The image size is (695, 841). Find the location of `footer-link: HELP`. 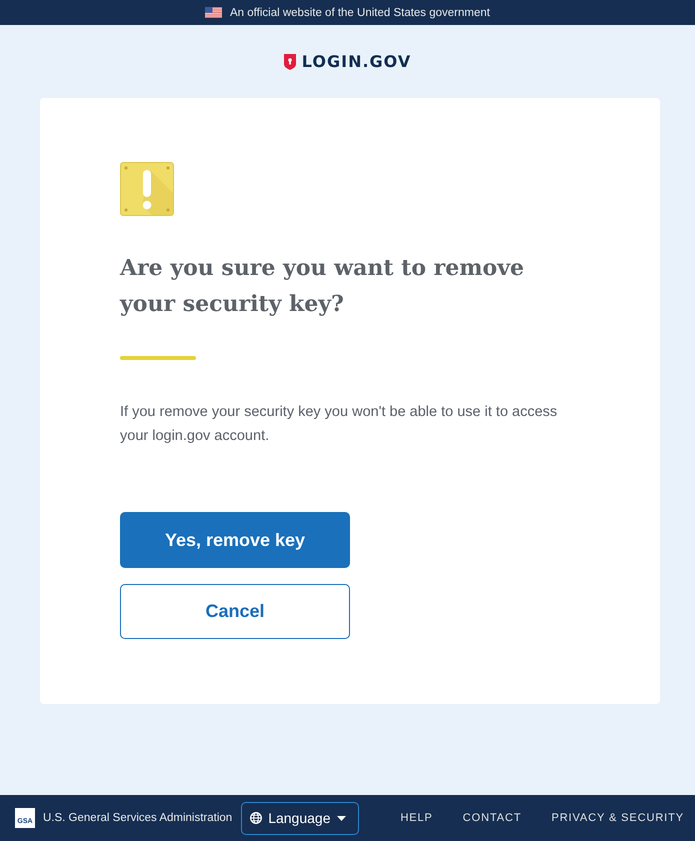

footer-link: HELP is located at coordinates (416, 818).